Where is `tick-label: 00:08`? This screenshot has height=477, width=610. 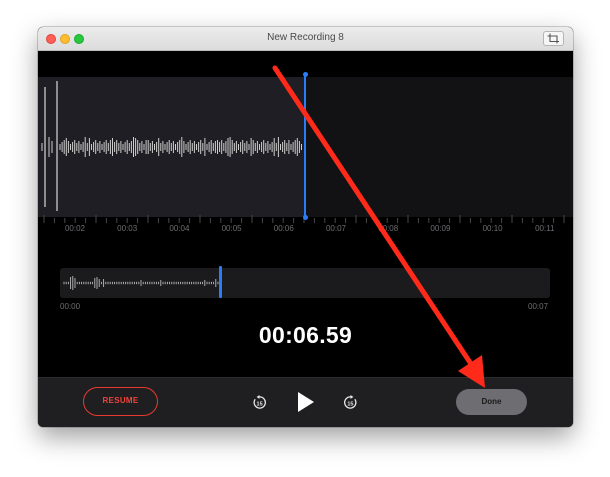 tick-label: 00:08 is located at coordinates (388, 228).